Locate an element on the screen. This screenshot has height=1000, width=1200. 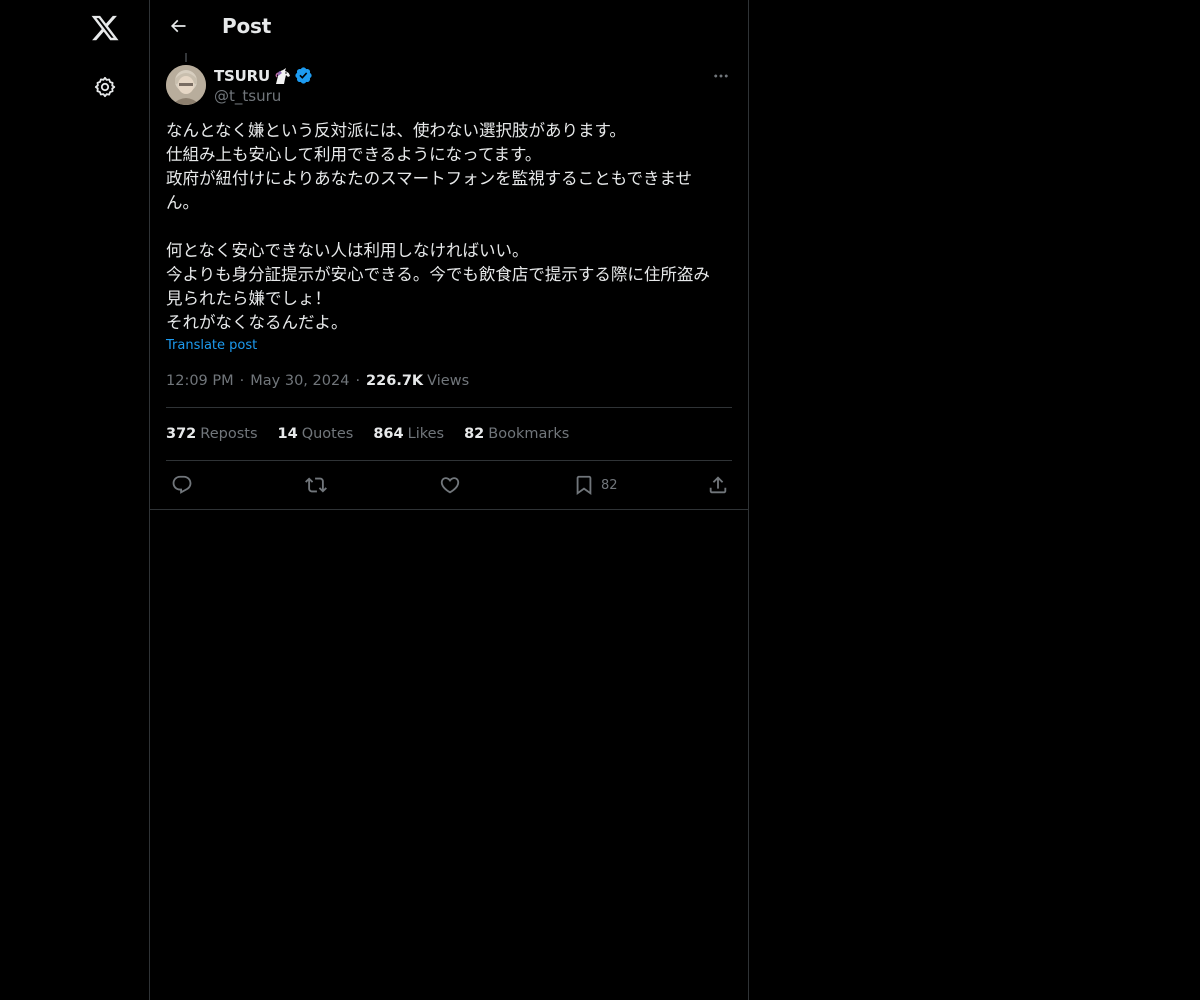
back-button is located at coordinates (178, 26).